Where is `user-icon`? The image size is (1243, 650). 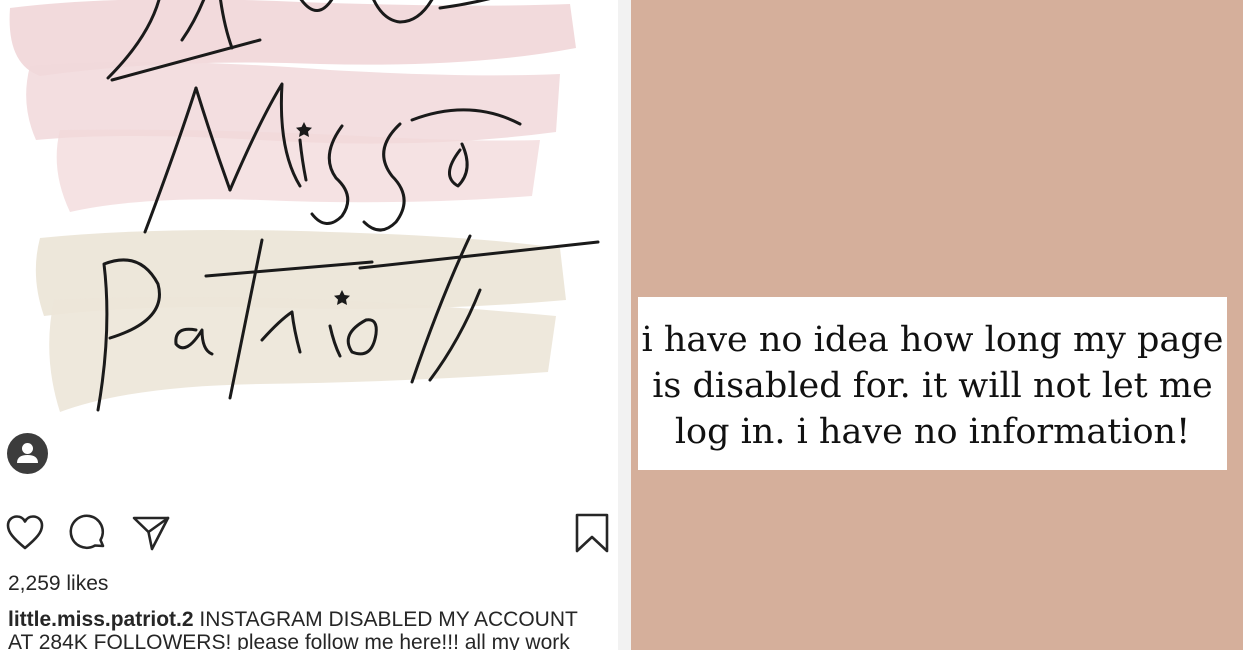
user-icon is located at coordinates (27, 453).